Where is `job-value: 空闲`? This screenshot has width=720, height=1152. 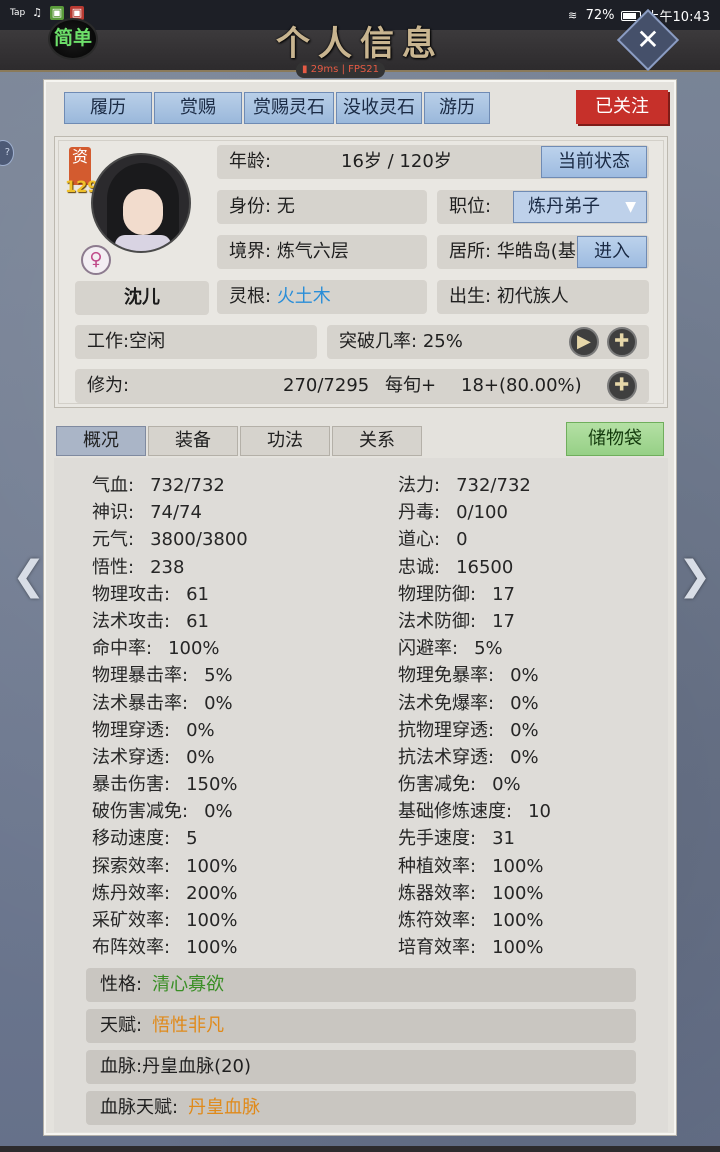
job-value: 空闲 is located at coordinates (147, 341).